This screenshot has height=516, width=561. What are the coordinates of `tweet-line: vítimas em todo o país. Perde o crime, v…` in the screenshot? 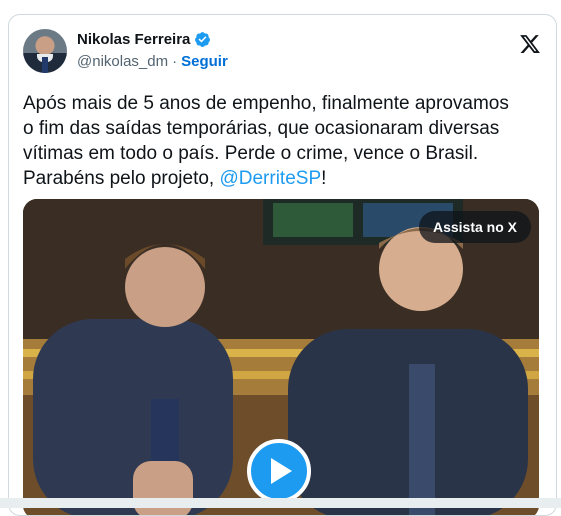 It's located at (251, 153).